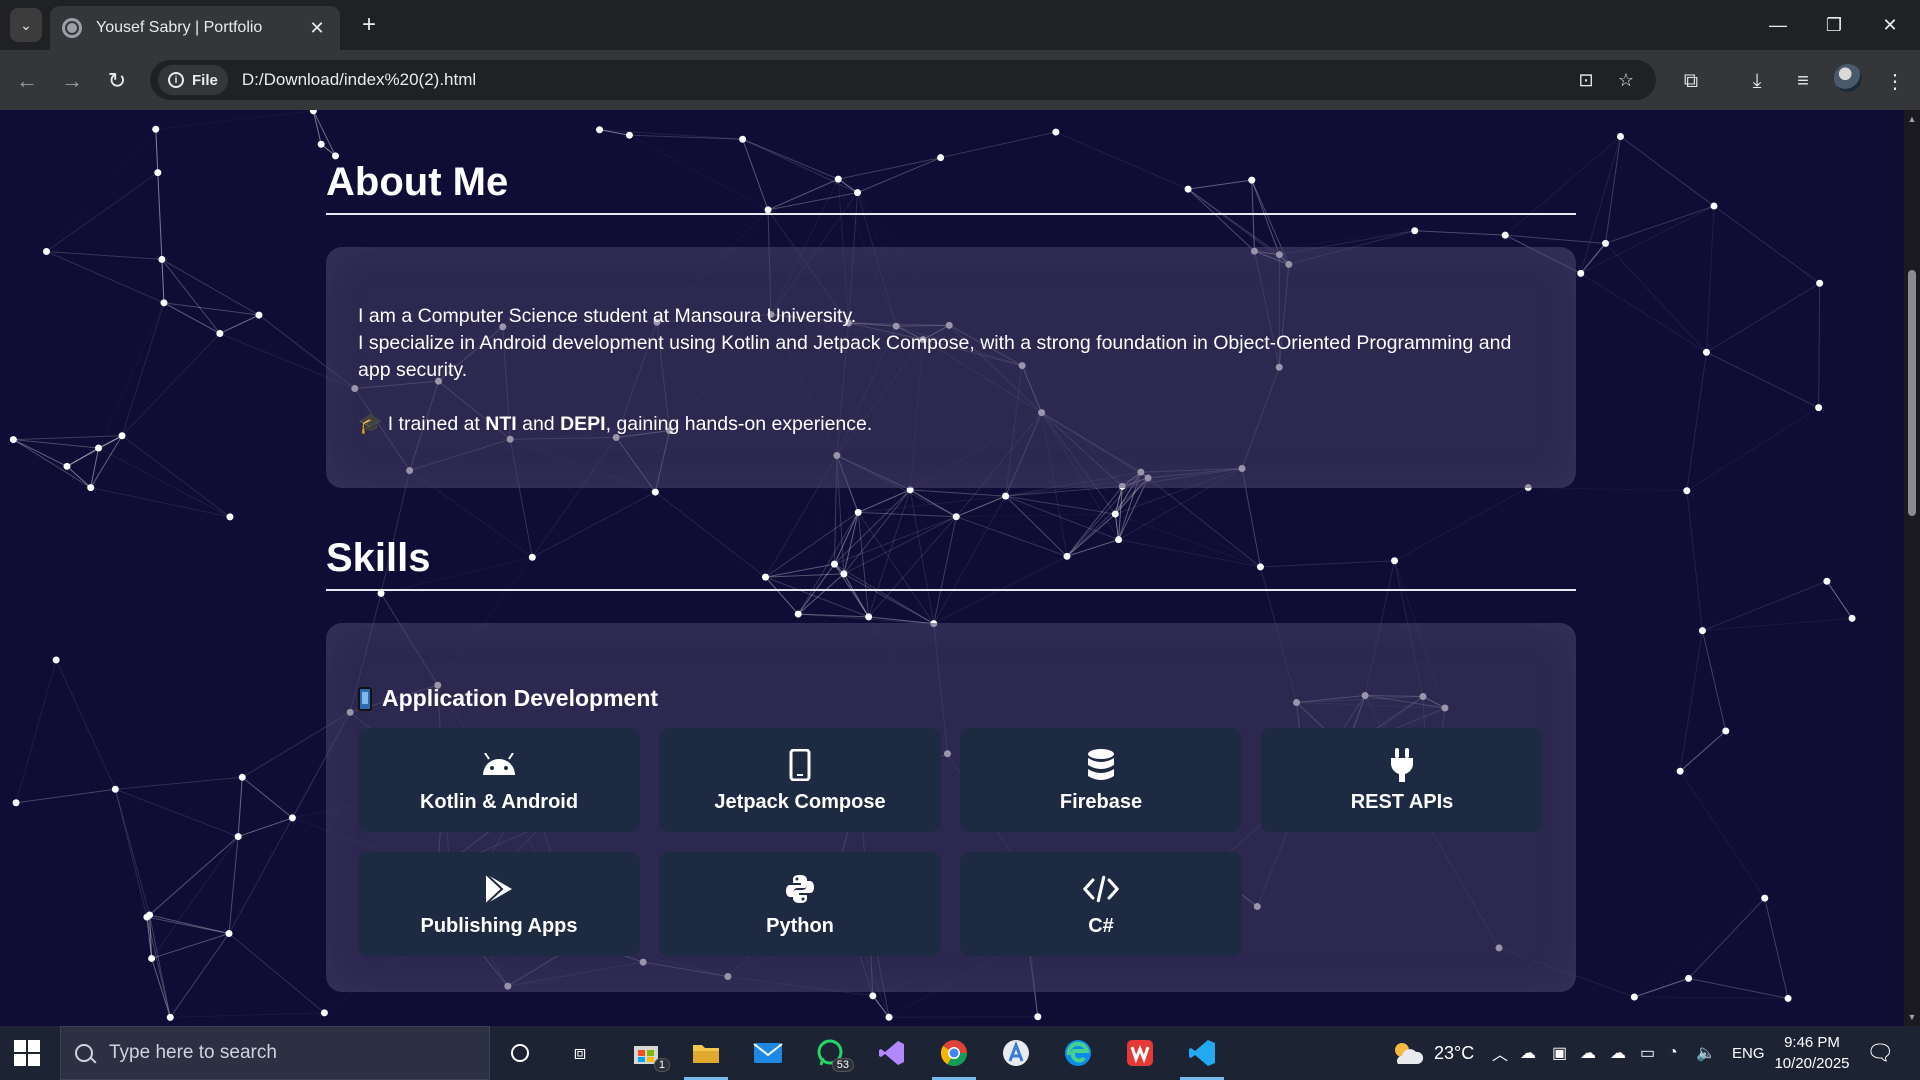 The image size is (1920, 1080). I want to click on skill-publishing-apps: Publishing Apps, so click(499, 904).